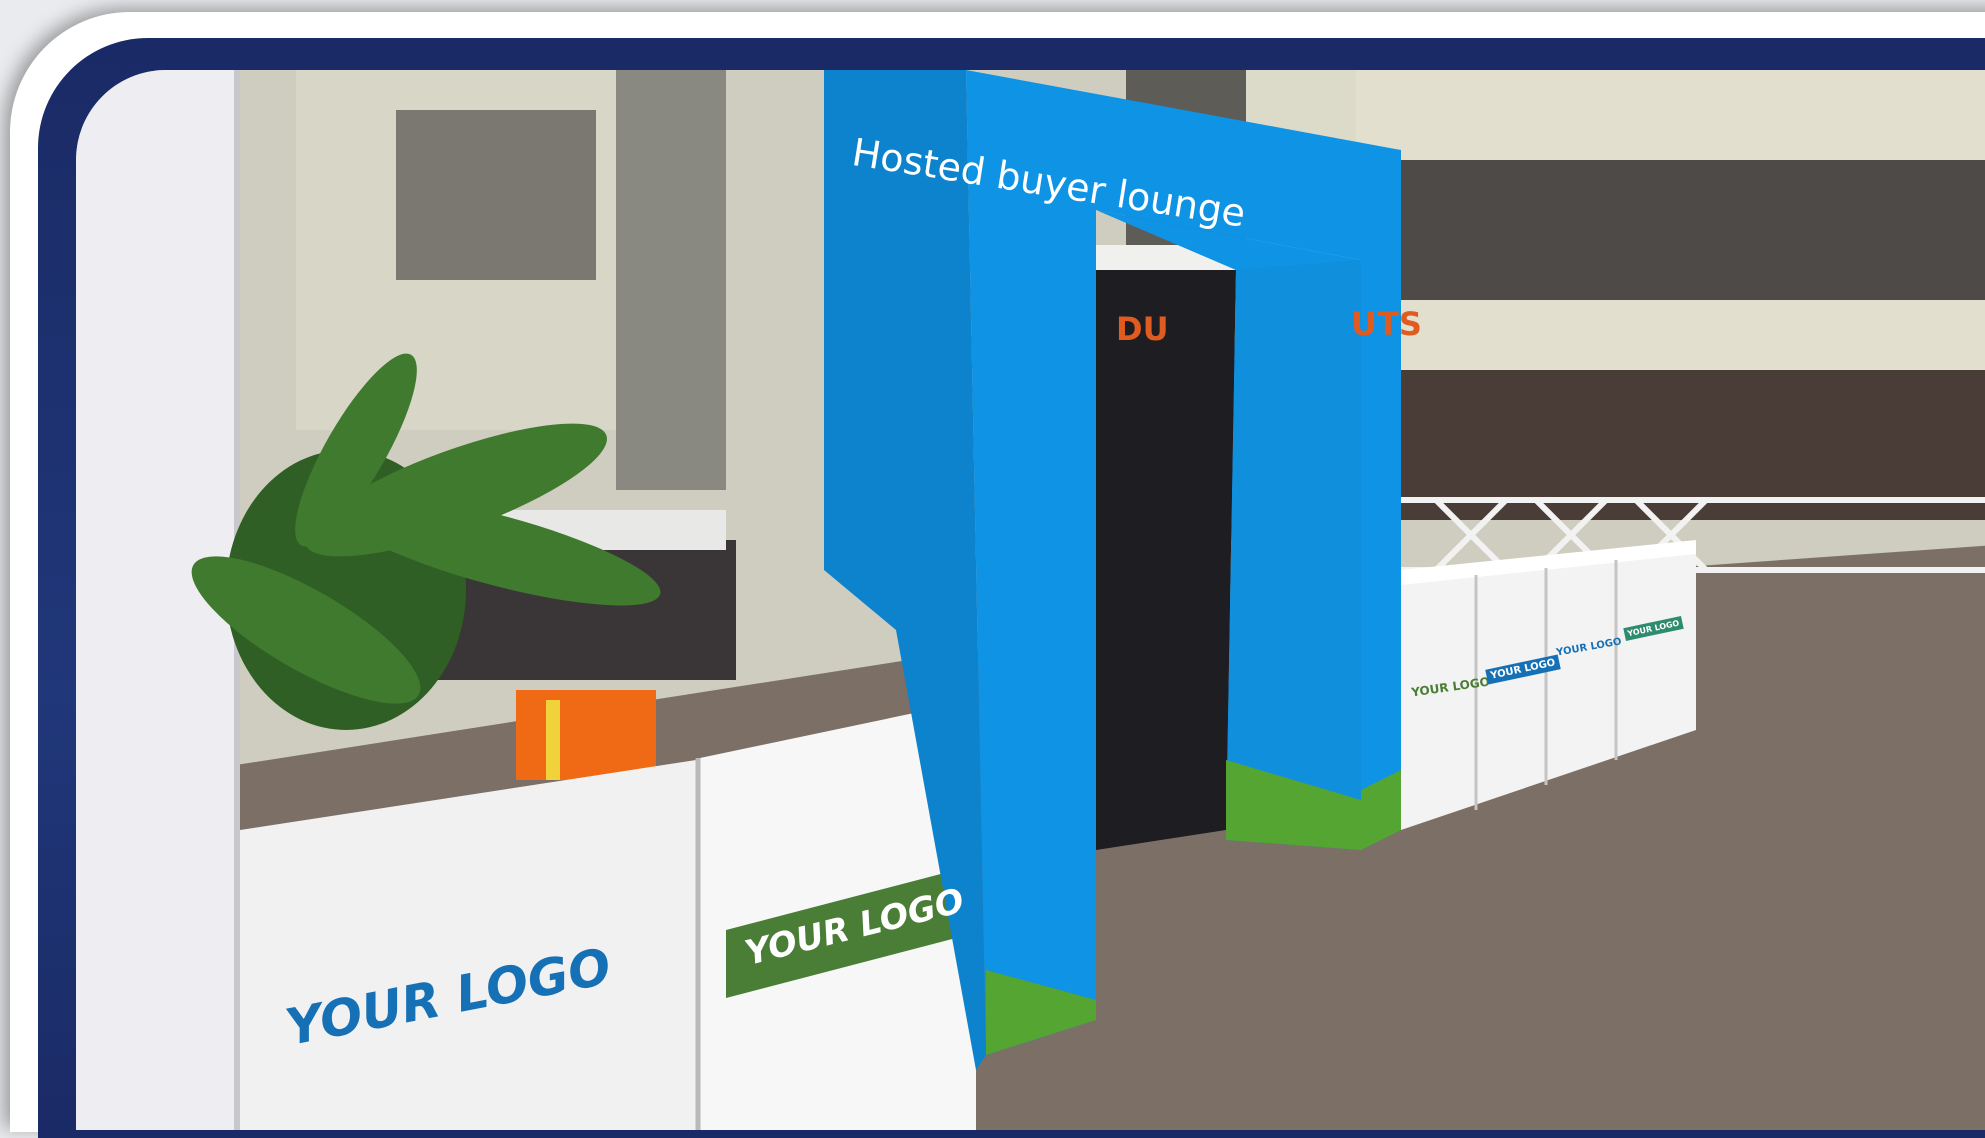  I want to click on upper-window-left, so click(496, 195).